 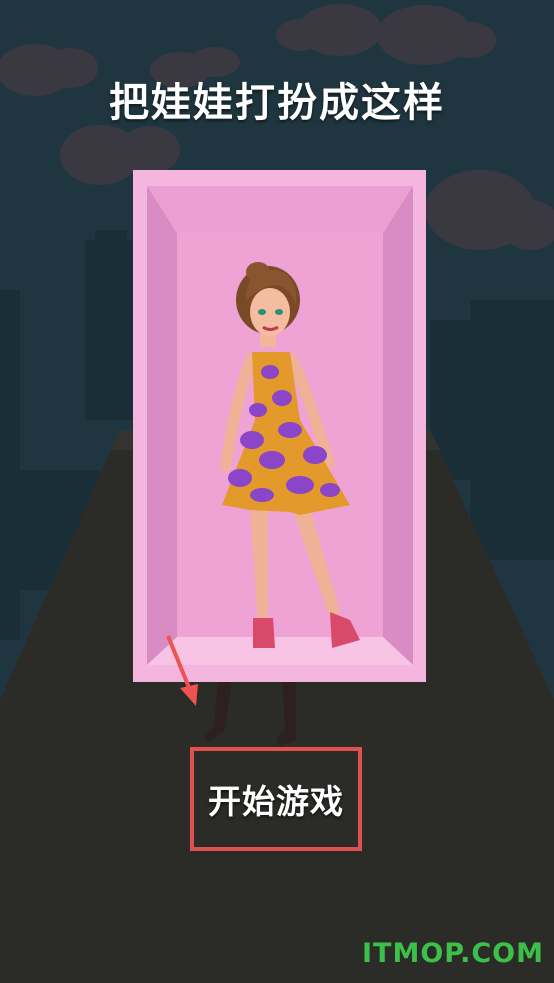 What do you see at coordinates (452, 953) in the screenshot?
I see `watermark-text: ITMOP.COM` at bounding box center [452, 953].